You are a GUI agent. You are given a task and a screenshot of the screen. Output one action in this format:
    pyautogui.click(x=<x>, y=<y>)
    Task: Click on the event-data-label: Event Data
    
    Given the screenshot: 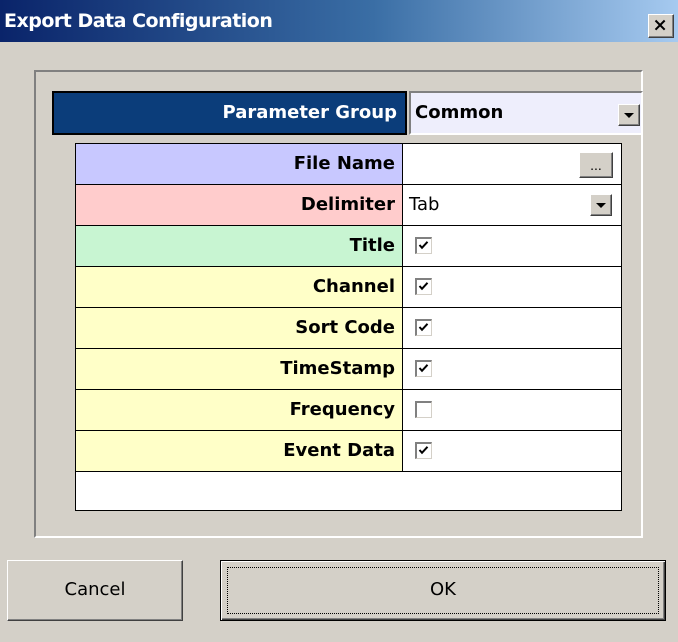 What is the action you would take?
    pyautogui.click(x=239, y=451)
    